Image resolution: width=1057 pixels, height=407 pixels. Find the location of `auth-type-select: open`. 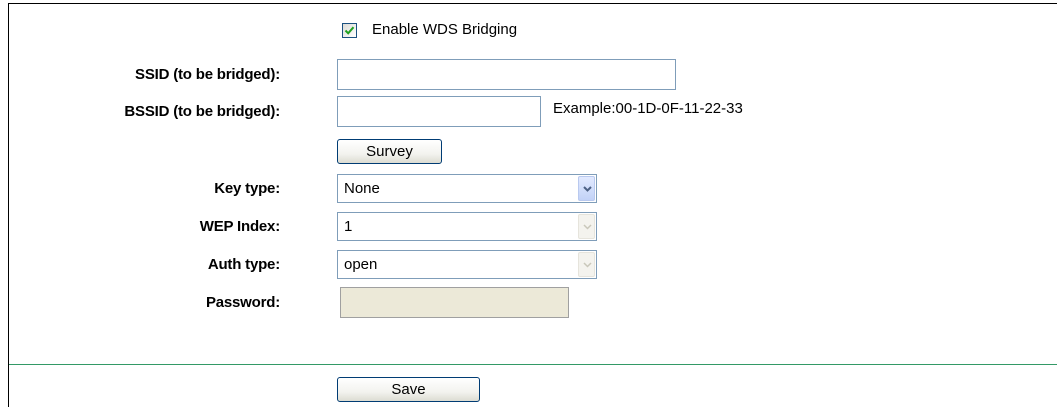

auth-type-select: open is located at coordinates (467, 264).